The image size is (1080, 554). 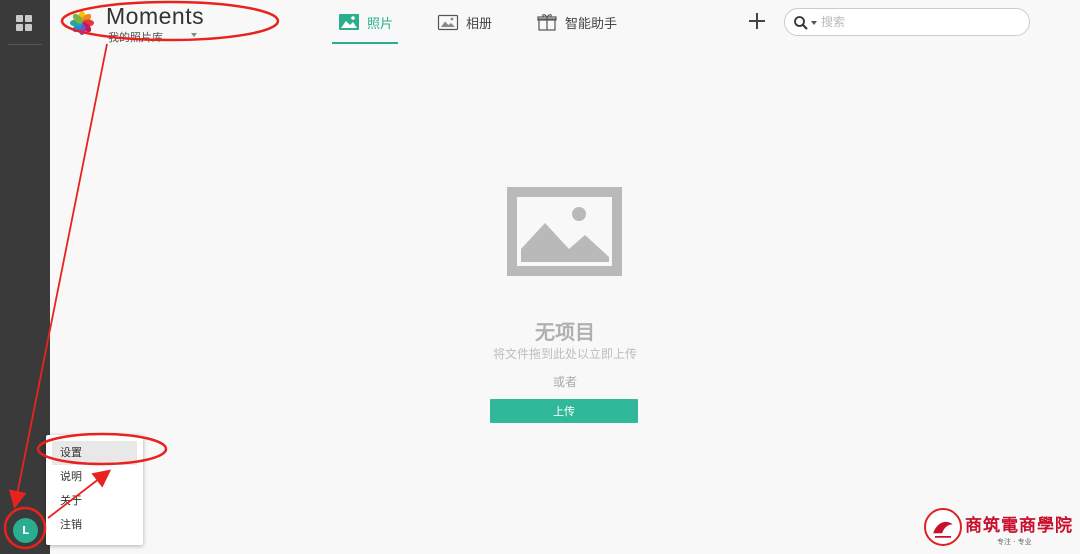 What do you see at coordinates (155, 16) in the screenshot?
I see `app-title: Moments` at bounding box center [155, 16].